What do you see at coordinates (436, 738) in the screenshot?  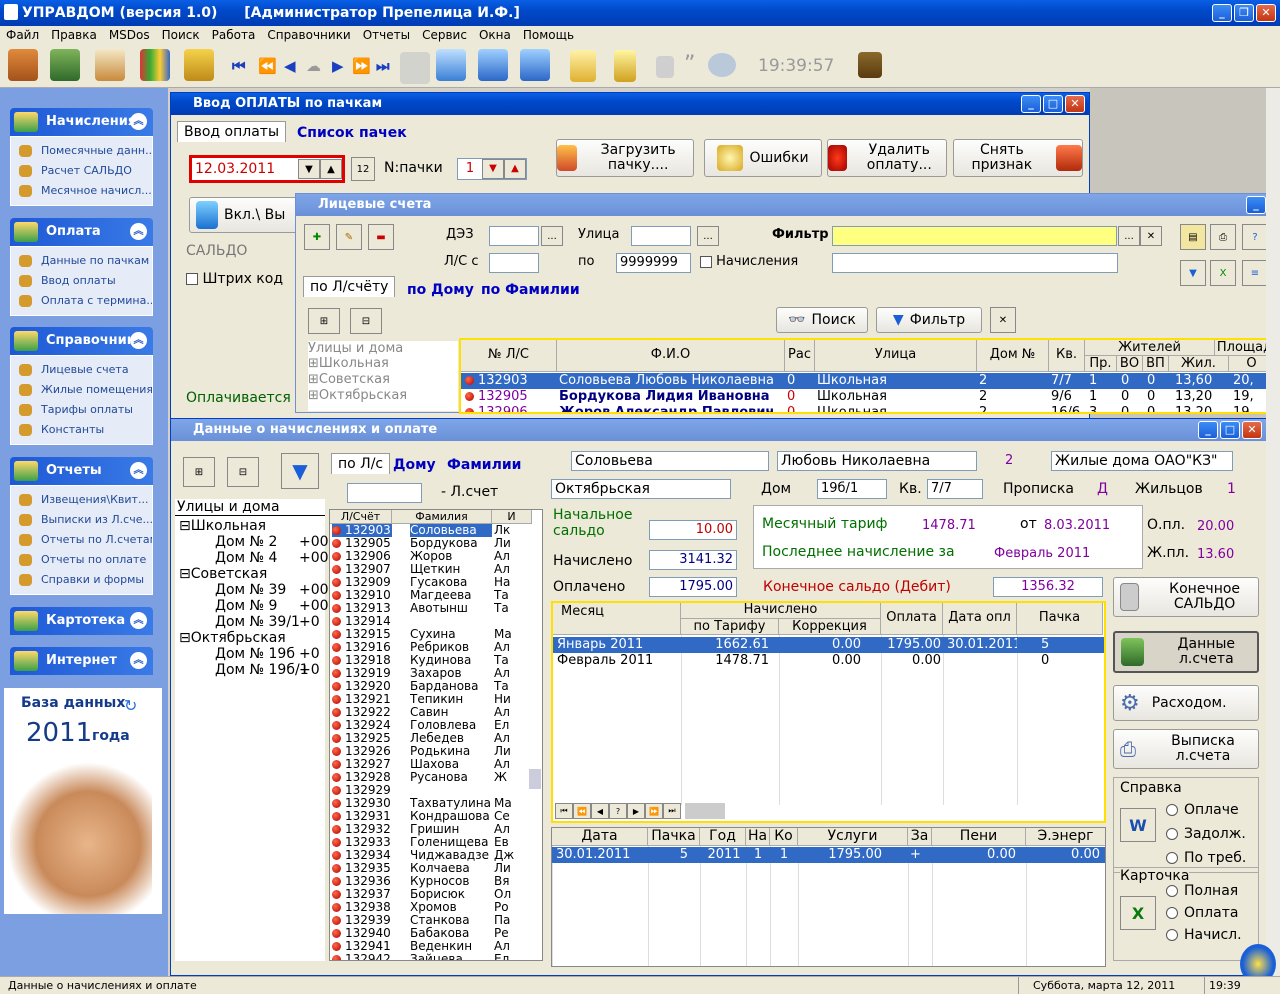 I see `list-item: 132925 Лебедев Ал` at bounding box center [436, 738].